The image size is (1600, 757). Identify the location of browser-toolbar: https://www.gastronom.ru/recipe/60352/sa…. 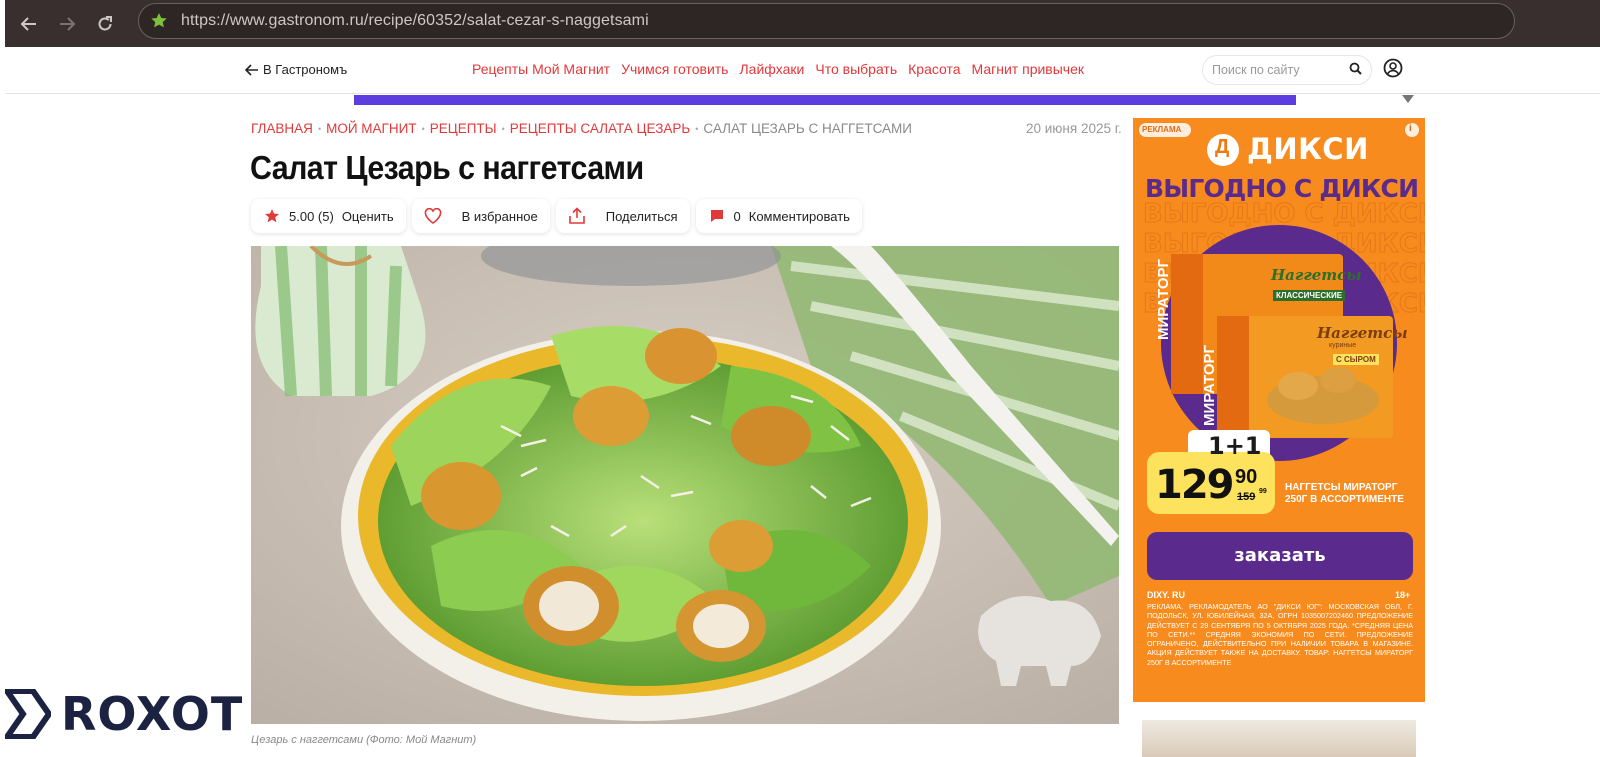
(802, 23).